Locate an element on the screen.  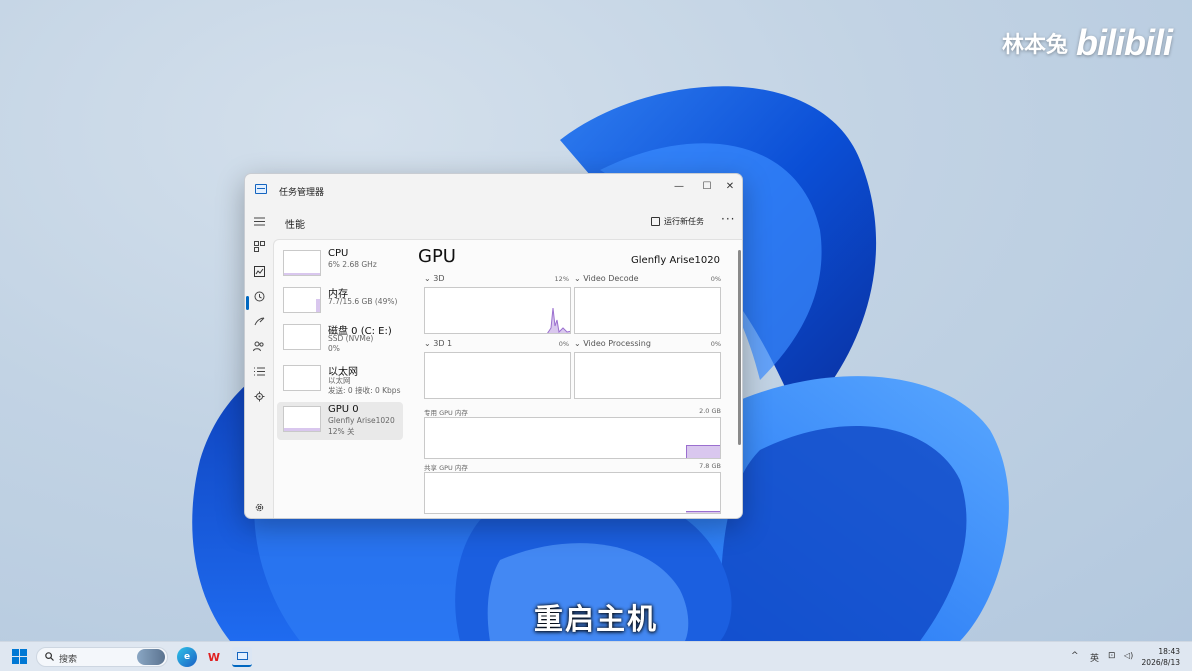
run-task-icon is located at coordinates (655, 221).